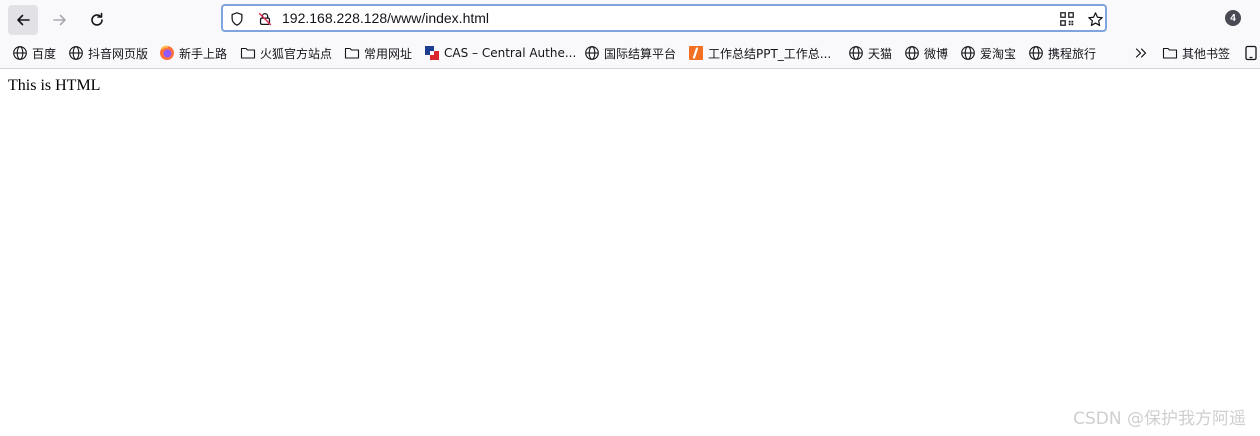 The image size is (1260, 436). What do you see at coordinates (203, 53) in the screenshot?
I see `bookmark-label: 新手上路` at bounding box center [203, 53].